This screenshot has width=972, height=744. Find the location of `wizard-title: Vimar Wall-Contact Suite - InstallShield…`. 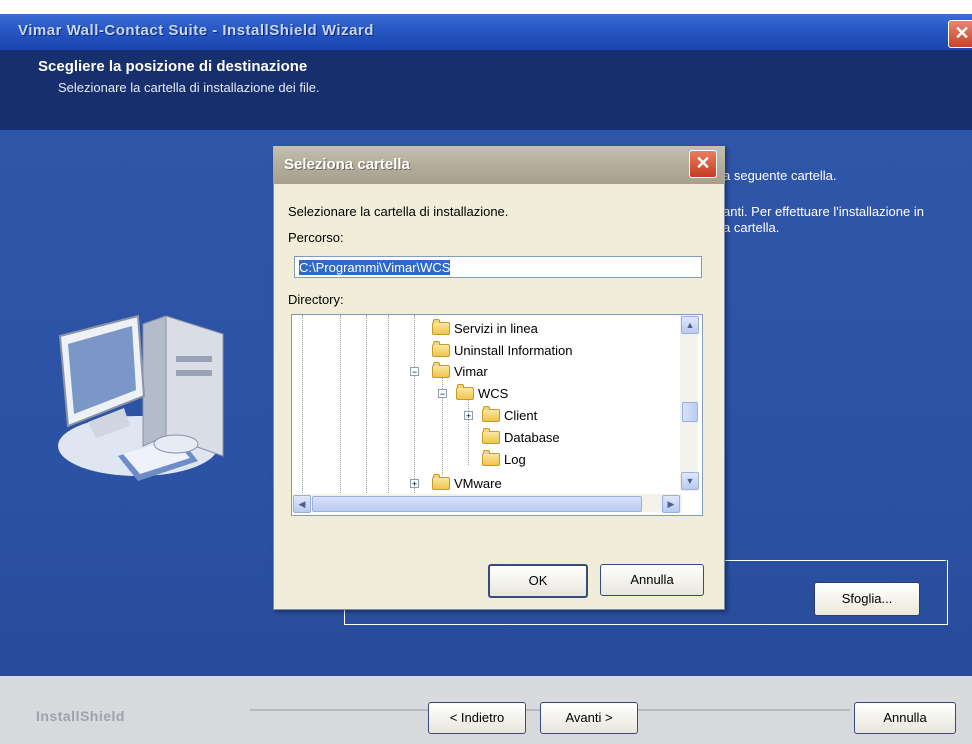

wizard-title: Vimar Wall-Contact Suite - InstallShield… is located at coordinates (196, 30).